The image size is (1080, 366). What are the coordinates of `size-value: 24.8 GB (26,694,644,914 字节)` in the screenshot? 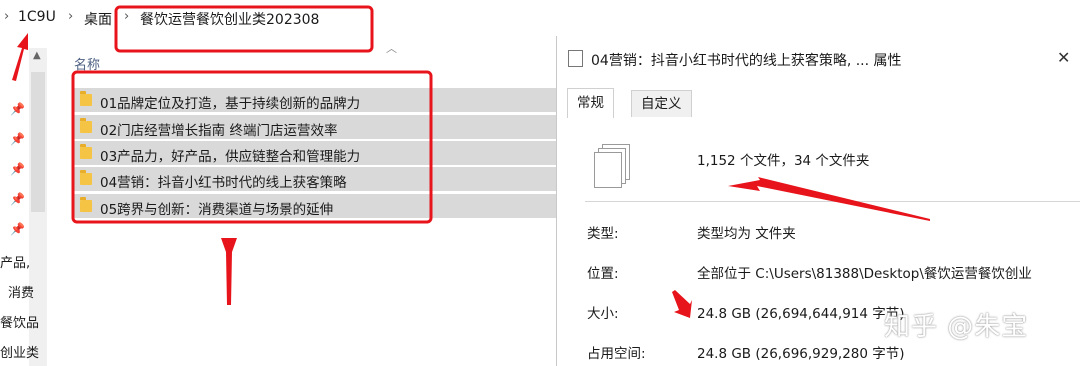 It's located at (801, 314).